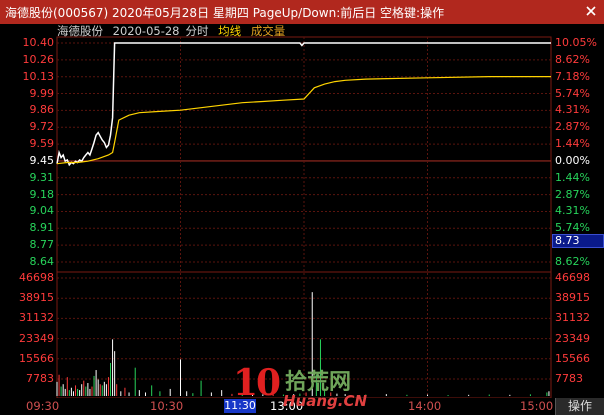 Image resolution: width=604 pixels, height=415 pixels. I want to click on price-tick-label: 10.26, so click(38, 59).